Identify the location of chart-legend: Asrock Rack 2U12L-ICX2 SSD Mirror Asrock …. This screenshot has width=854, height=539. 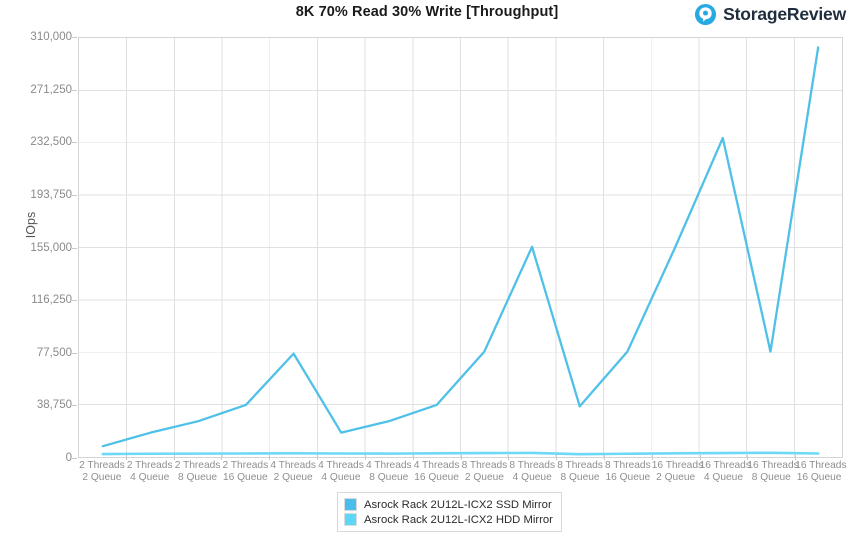
(449, 512).